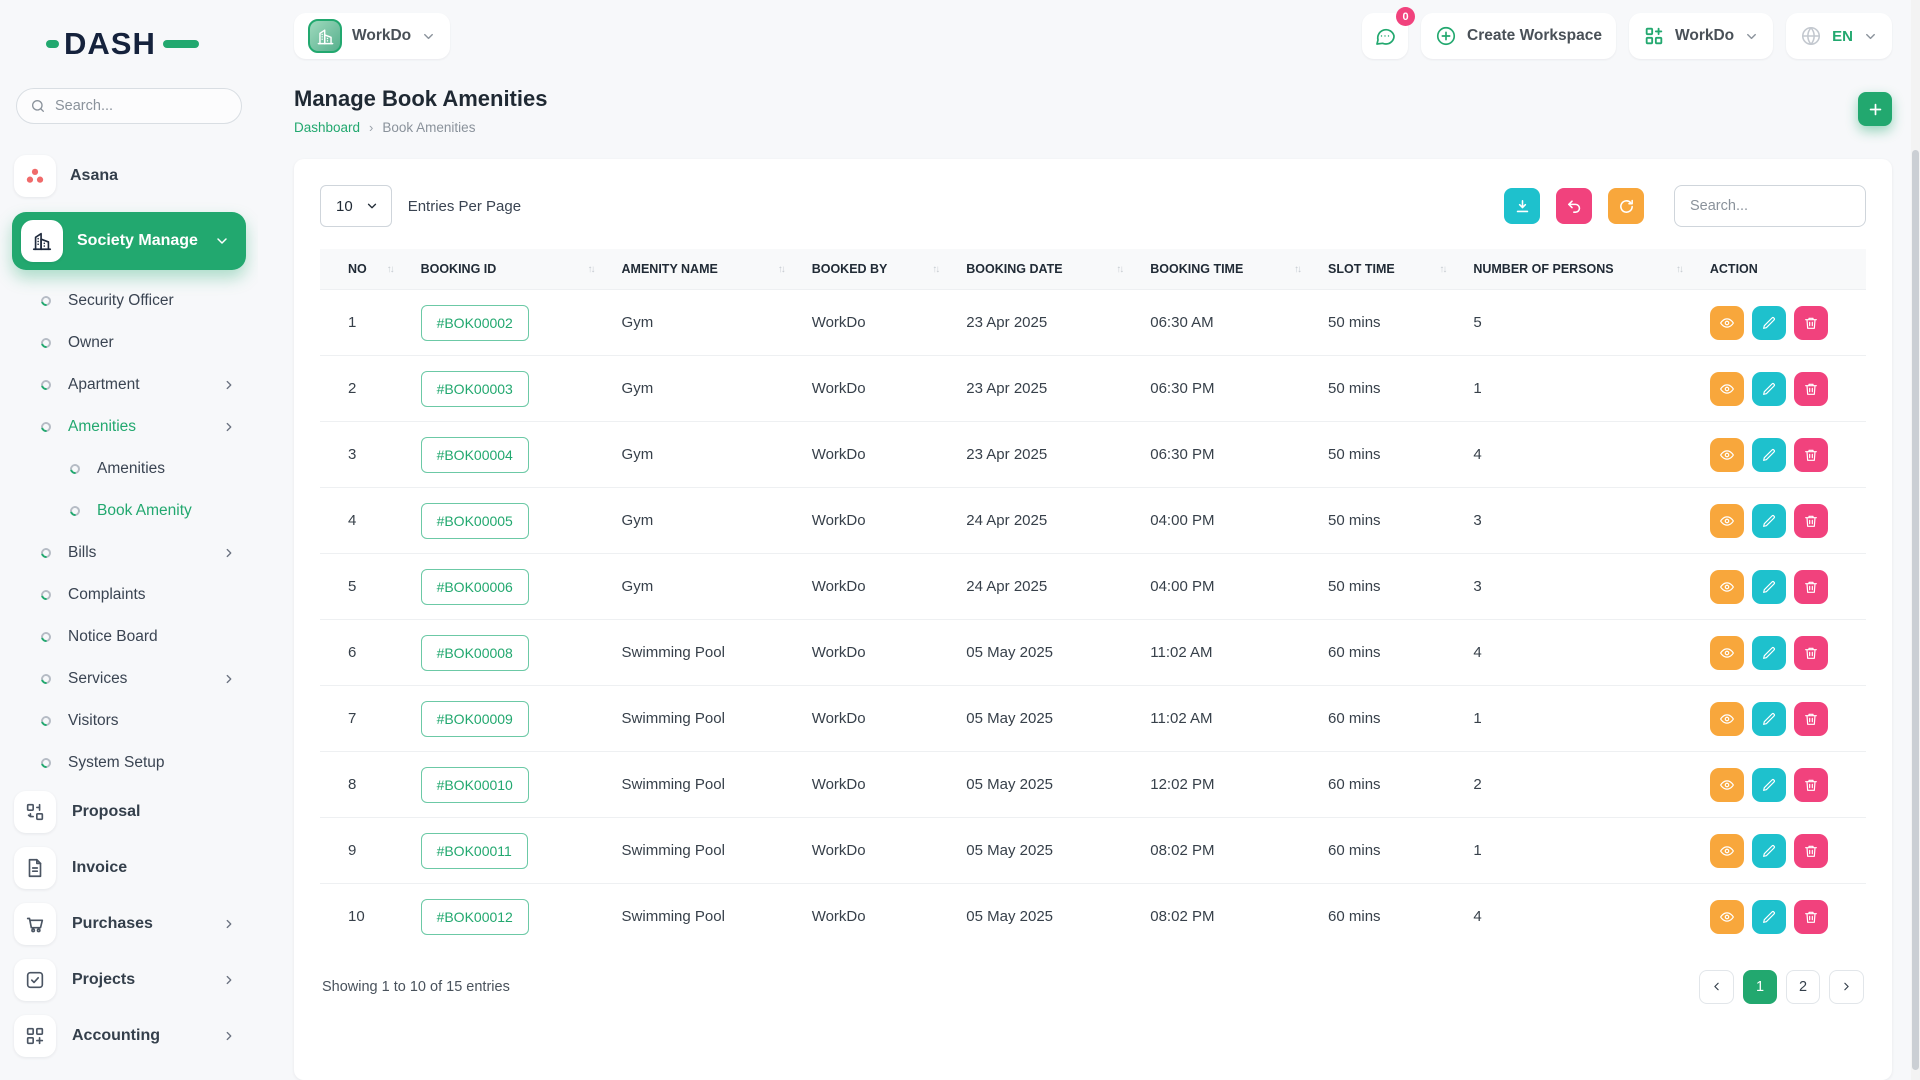 The height and width of the screenshot is (1080, 1920). What do you see at coordinates (1770, 206) in the screenshot?
I see `table-search-input` at bounding box center [1770, 206].